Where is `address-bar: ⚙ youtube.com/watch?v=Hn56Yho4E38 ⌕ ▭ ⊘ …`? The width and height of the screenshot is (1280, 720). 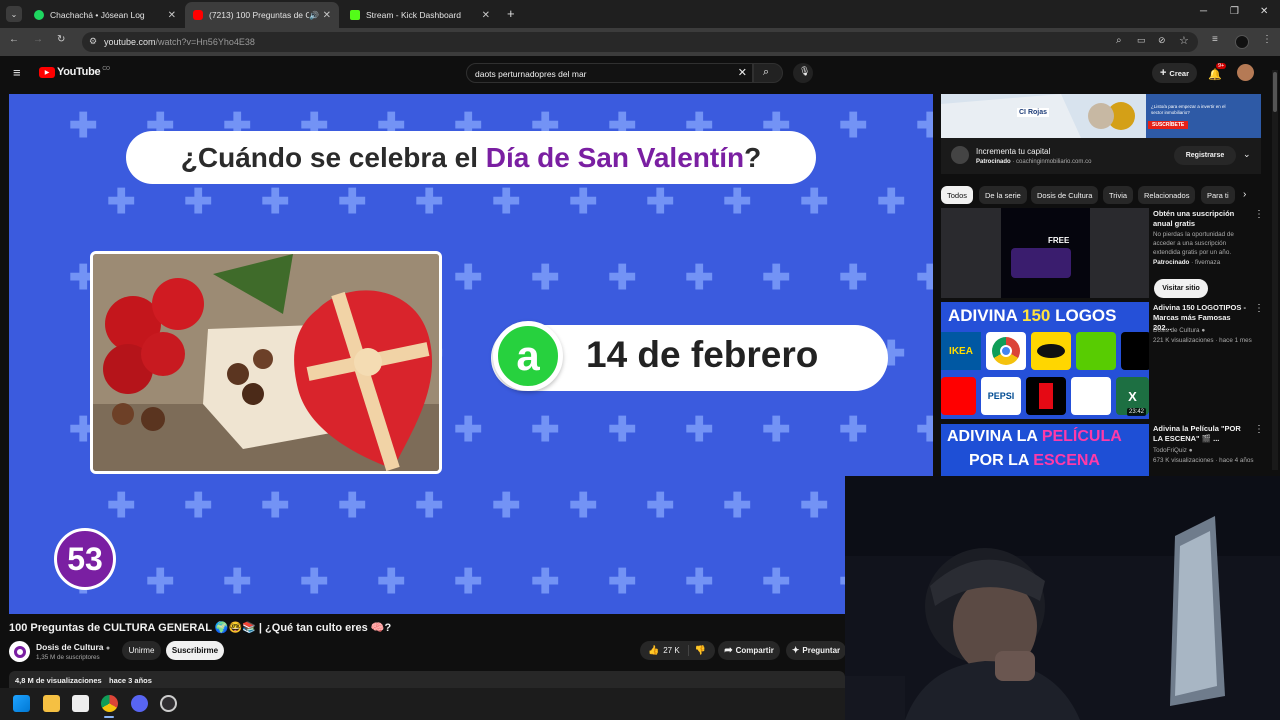 address-bar: ⚙ youtube.com/watch?v=Hn56Yho4E38 ⌕ ▭ ⊘ … is located at coordinates (640, 42).